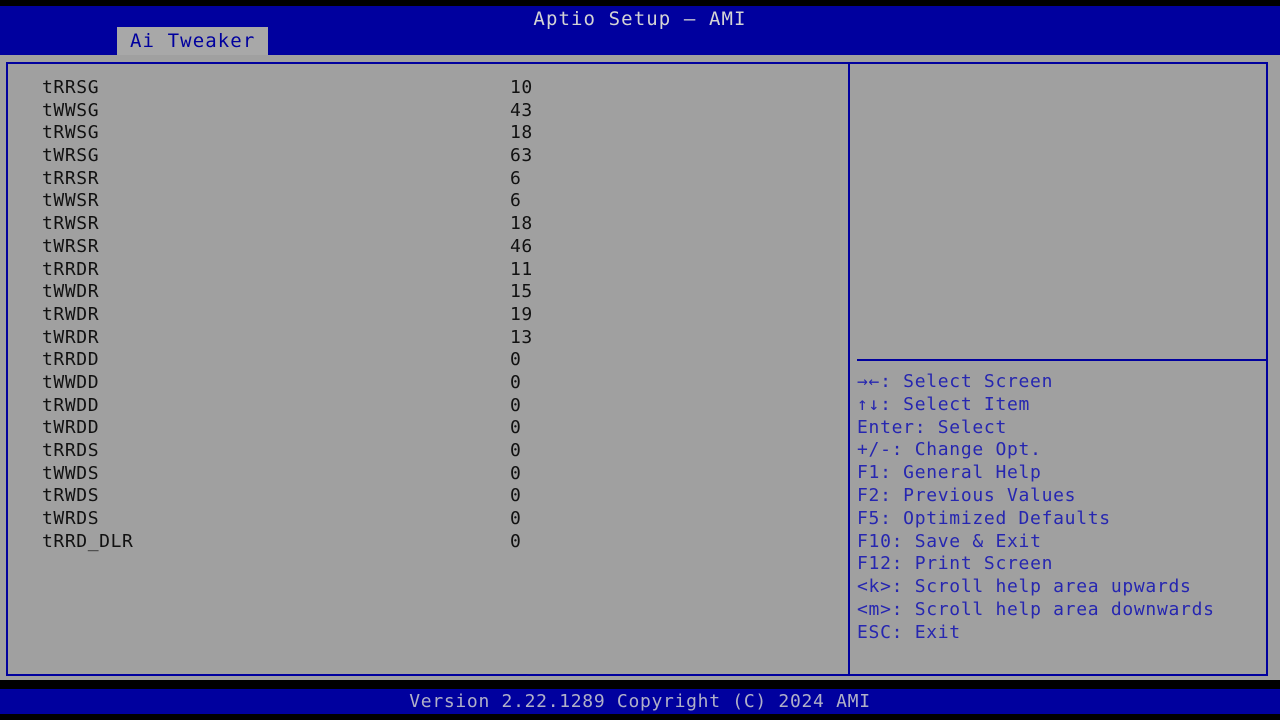  Describe the element at coordinates (429, 360) in the screenshot. I see `setting-row: tRRDD 0` at that location.